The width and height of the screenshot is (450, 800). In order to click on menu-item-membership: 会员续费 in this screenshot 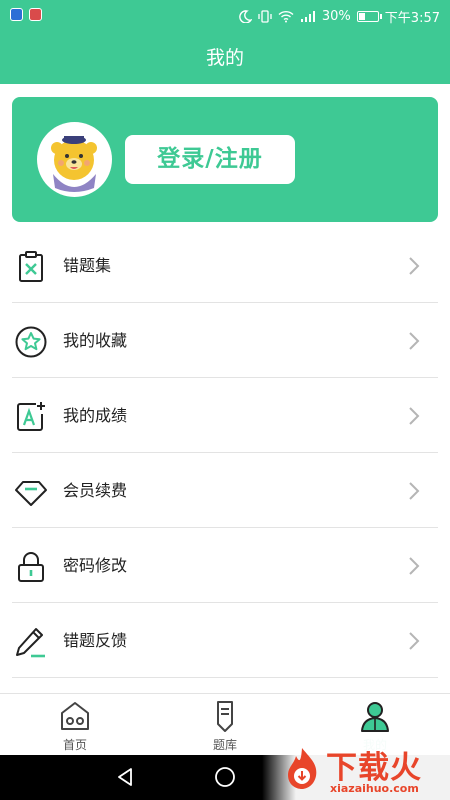, I will do `click(225, 490)`.